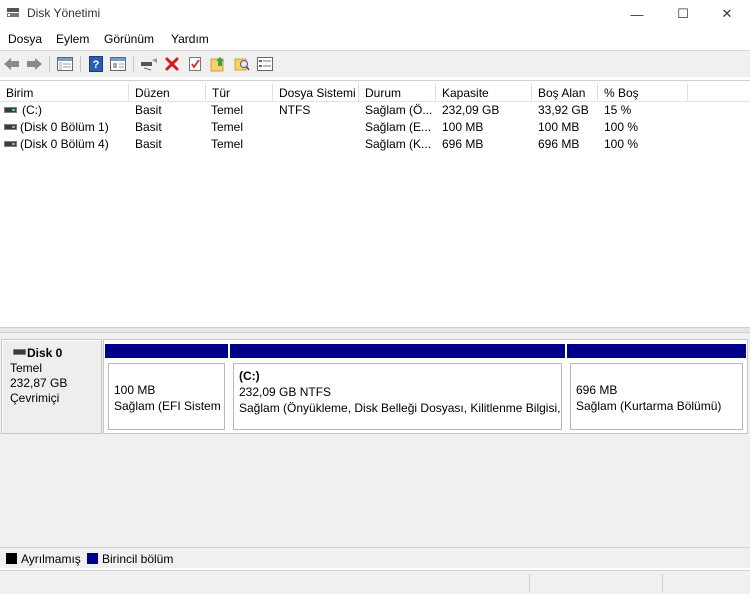 The height and width of the screenshot is (594, 750). Describe the element at coordinates (218, 64) in the screenshot. I see `folder-up-icon` at that location.